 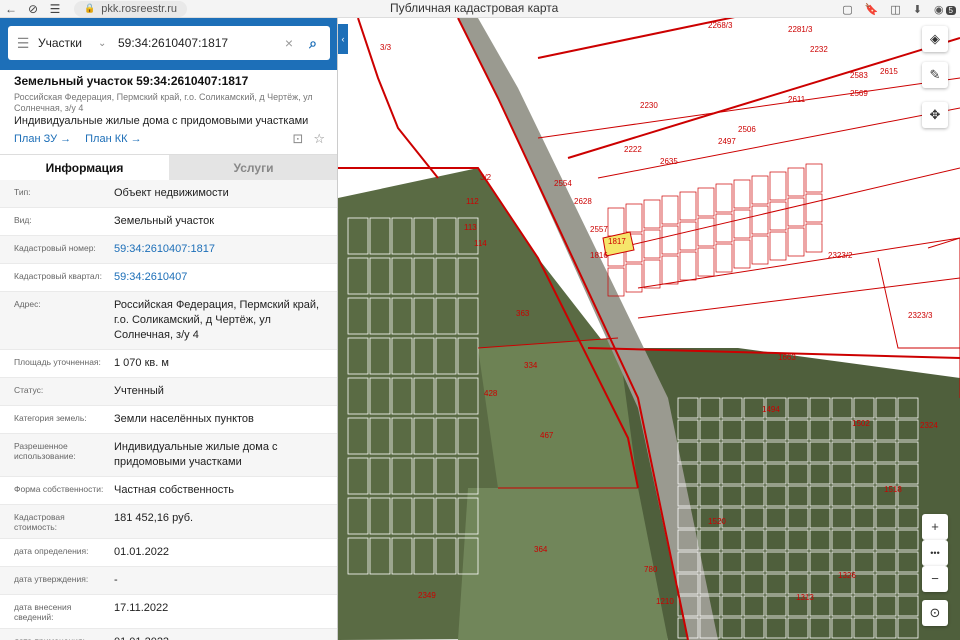 I want to click on parcel-label: 1210, so click(x=665, y=601).